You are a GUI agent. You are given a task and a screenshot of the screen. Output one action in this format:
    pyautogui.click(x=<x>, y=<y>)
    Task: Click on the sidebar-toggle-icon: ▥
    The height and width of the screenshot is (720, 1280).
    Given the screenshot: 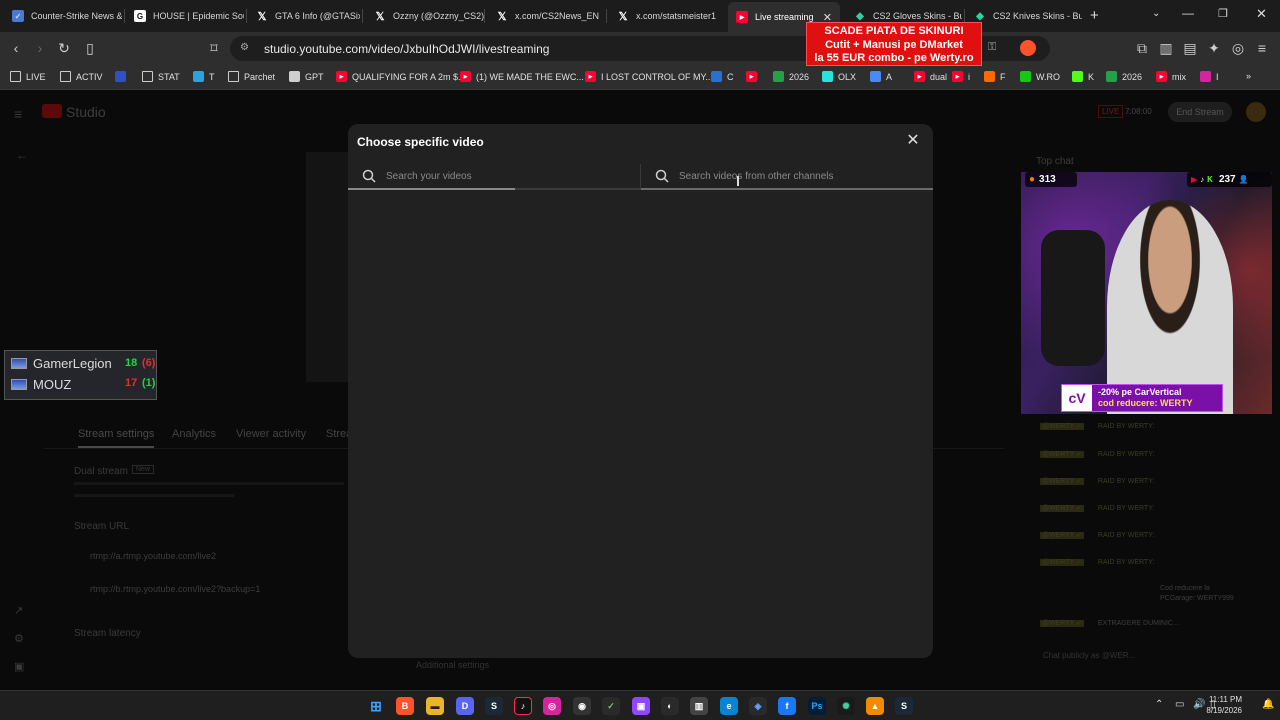 What is the action you would take?
    pyautogui.click(x=1166, y=48)
    